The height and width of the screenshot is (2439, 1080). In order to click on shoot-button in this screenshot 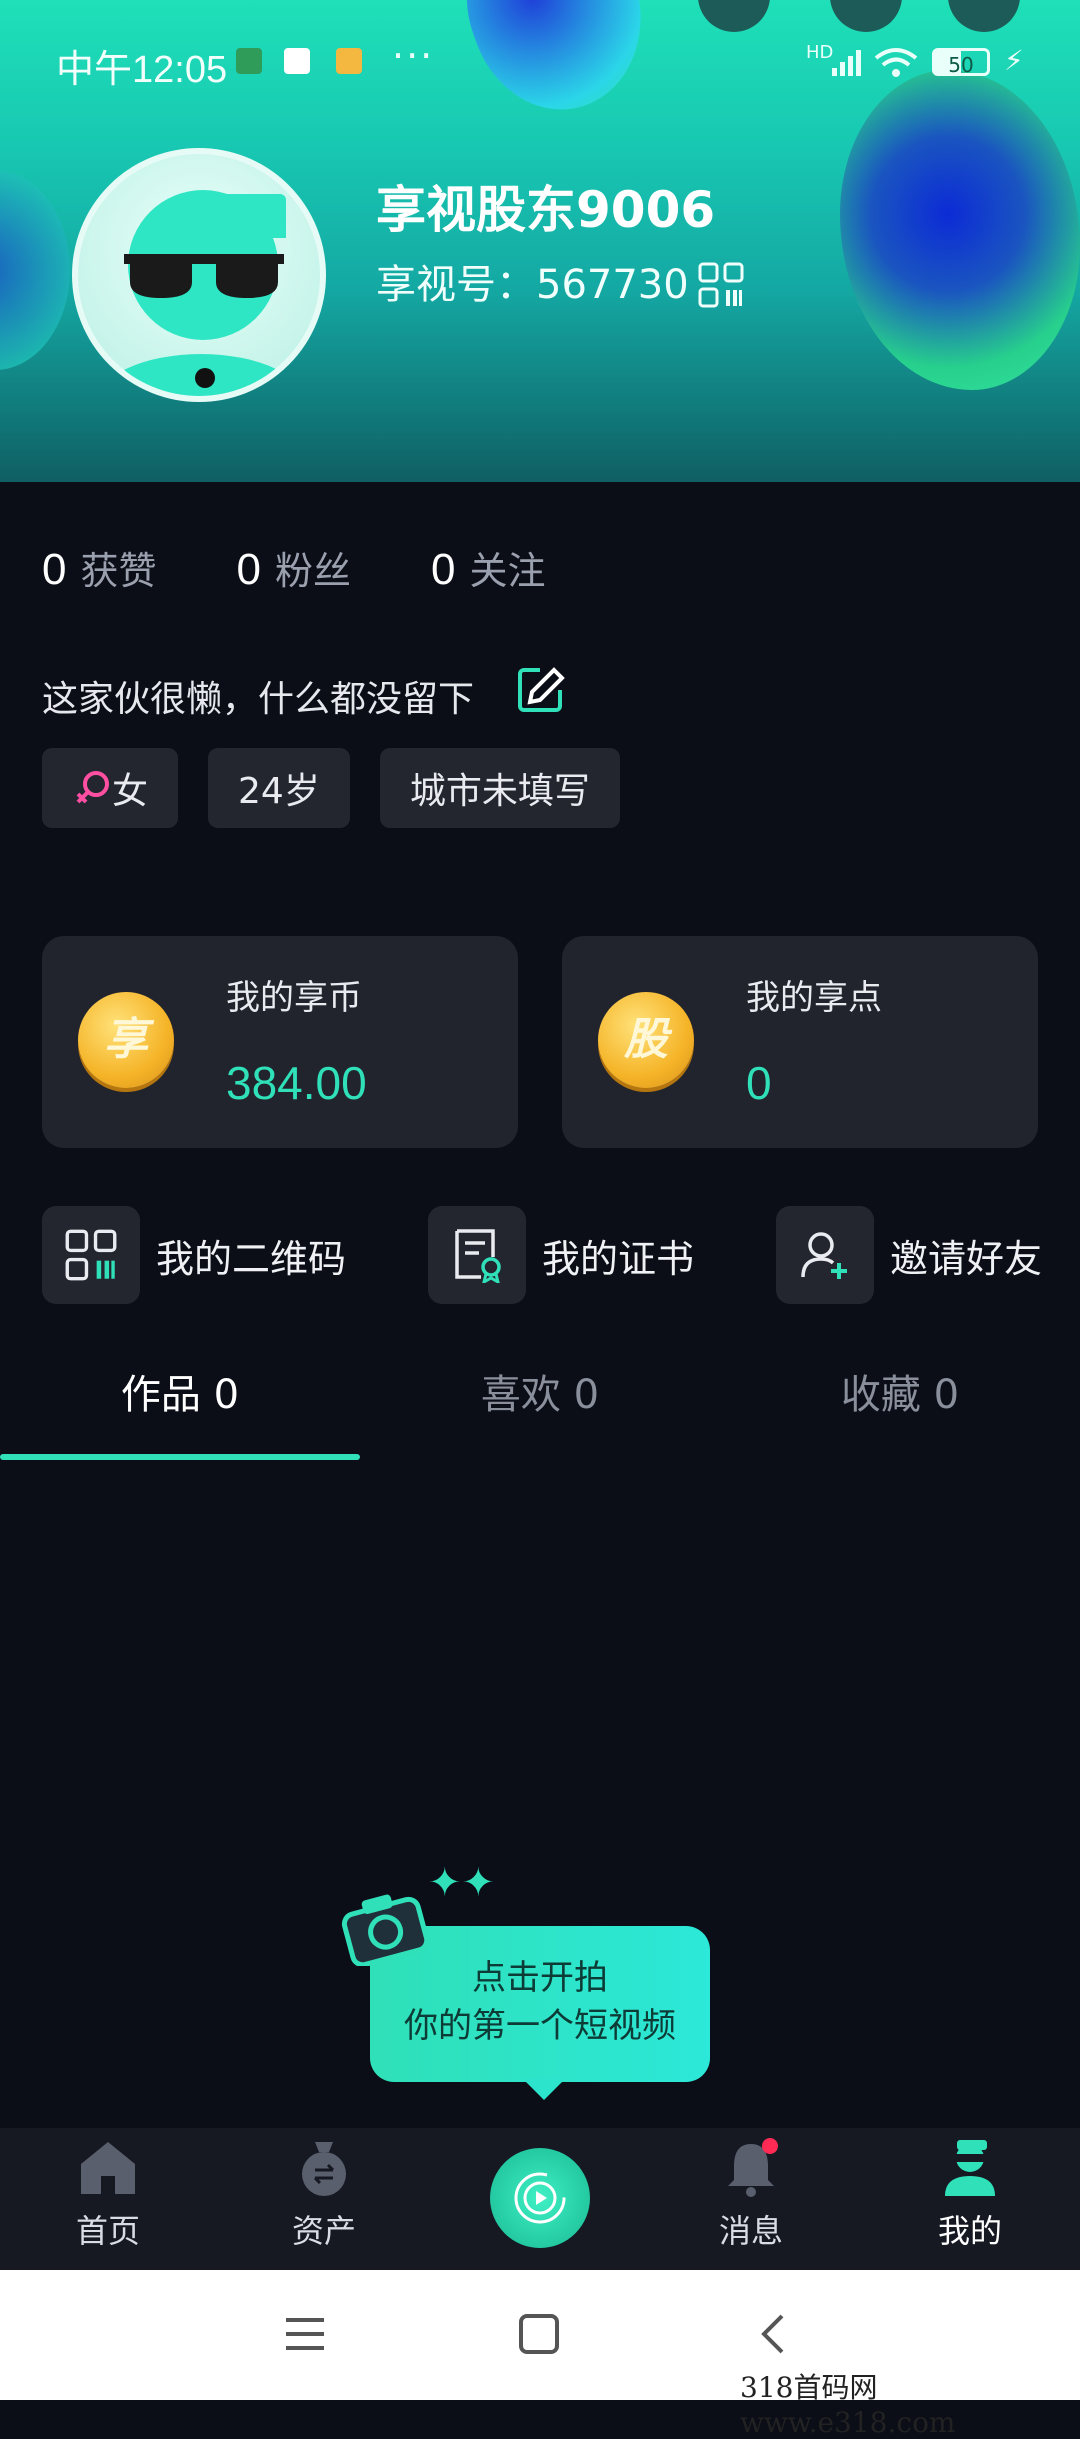, I will do `click(540, 2198)`.